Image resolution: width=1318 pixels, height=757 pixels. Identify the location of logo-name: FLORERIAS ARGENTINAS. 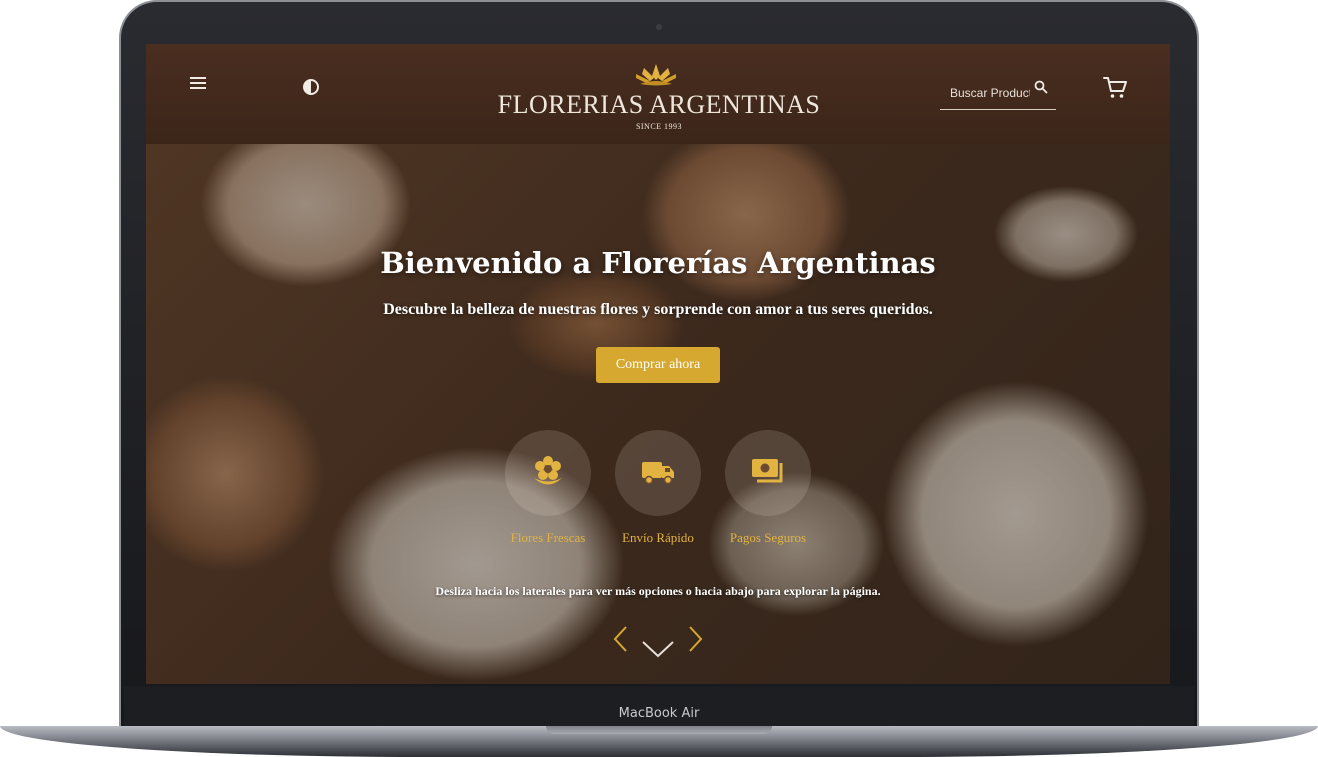
(659, 104).